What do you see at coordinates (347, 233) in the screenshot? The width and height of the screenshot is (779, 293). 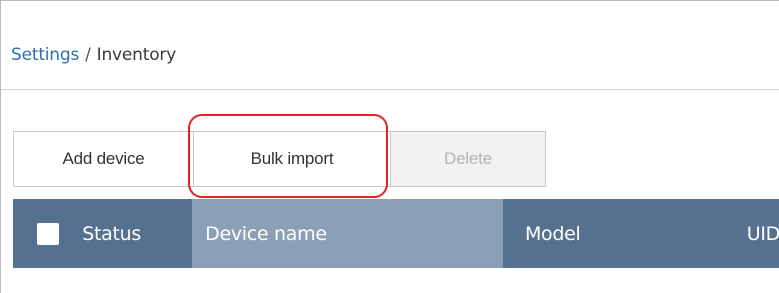 I see `column-header-device-name: Device name` at bounding box center [347, 233].